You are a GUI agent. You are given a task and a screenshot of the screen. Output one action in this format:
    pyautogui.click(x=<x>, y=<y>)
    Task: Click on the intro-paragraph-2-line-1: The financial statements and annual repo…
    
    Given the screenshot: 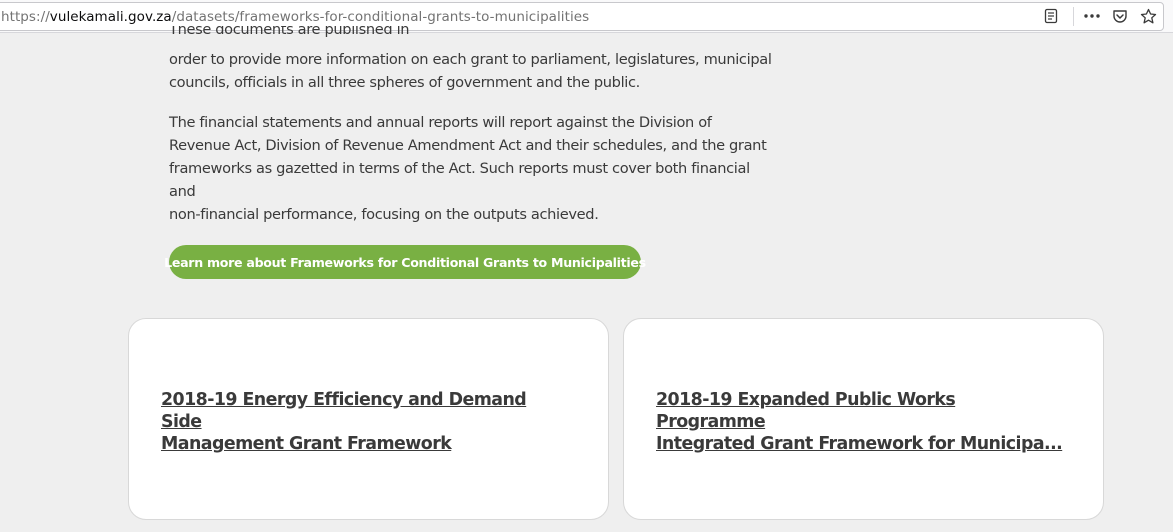 What is the action you would take?
    pyautogui.click(x=440, y=122)
    